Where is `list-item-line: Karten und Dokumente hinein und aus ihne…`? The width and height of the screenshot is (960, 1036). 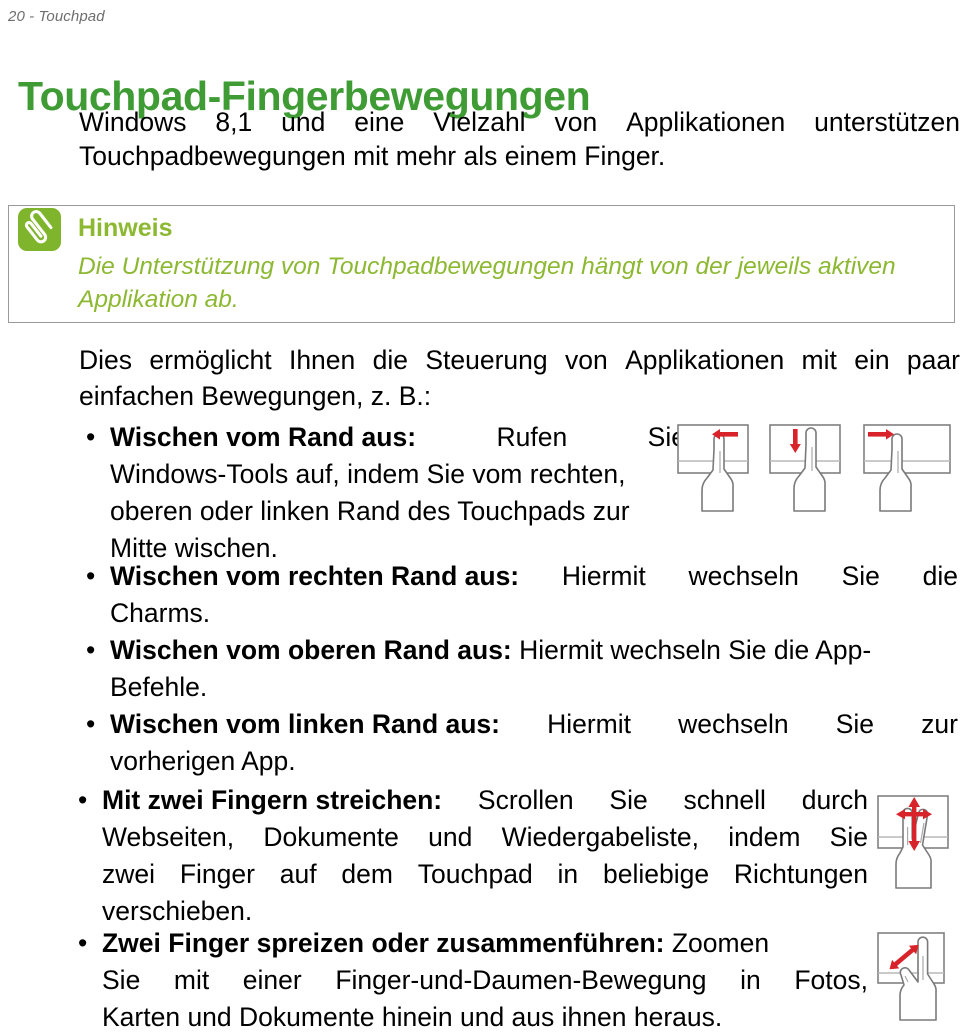
list-item-line: Karten und Dokumente hinein und aus ihne… is located at coordinates (485, 1017).